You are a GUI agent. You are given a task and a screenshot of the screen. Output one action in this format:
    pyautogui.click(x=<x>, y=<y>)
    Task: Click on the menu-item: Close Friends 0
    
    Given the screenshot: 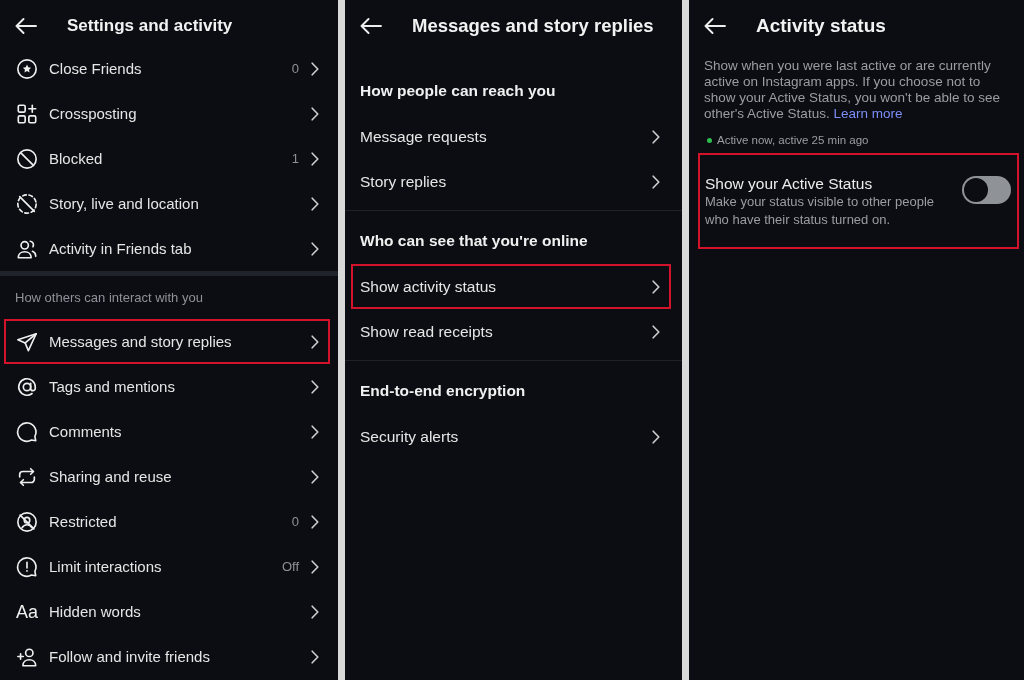 What is the action you would take?
    pyautogui.click(x=167, y=68)
    